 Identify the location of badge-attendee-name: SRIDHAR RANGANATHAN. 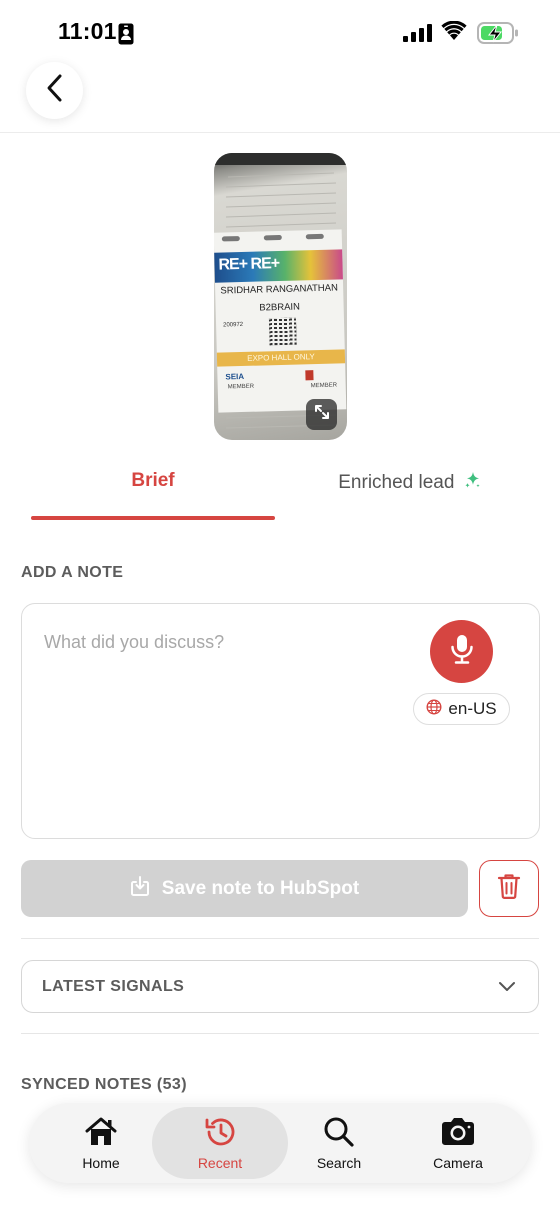
(279, 289).